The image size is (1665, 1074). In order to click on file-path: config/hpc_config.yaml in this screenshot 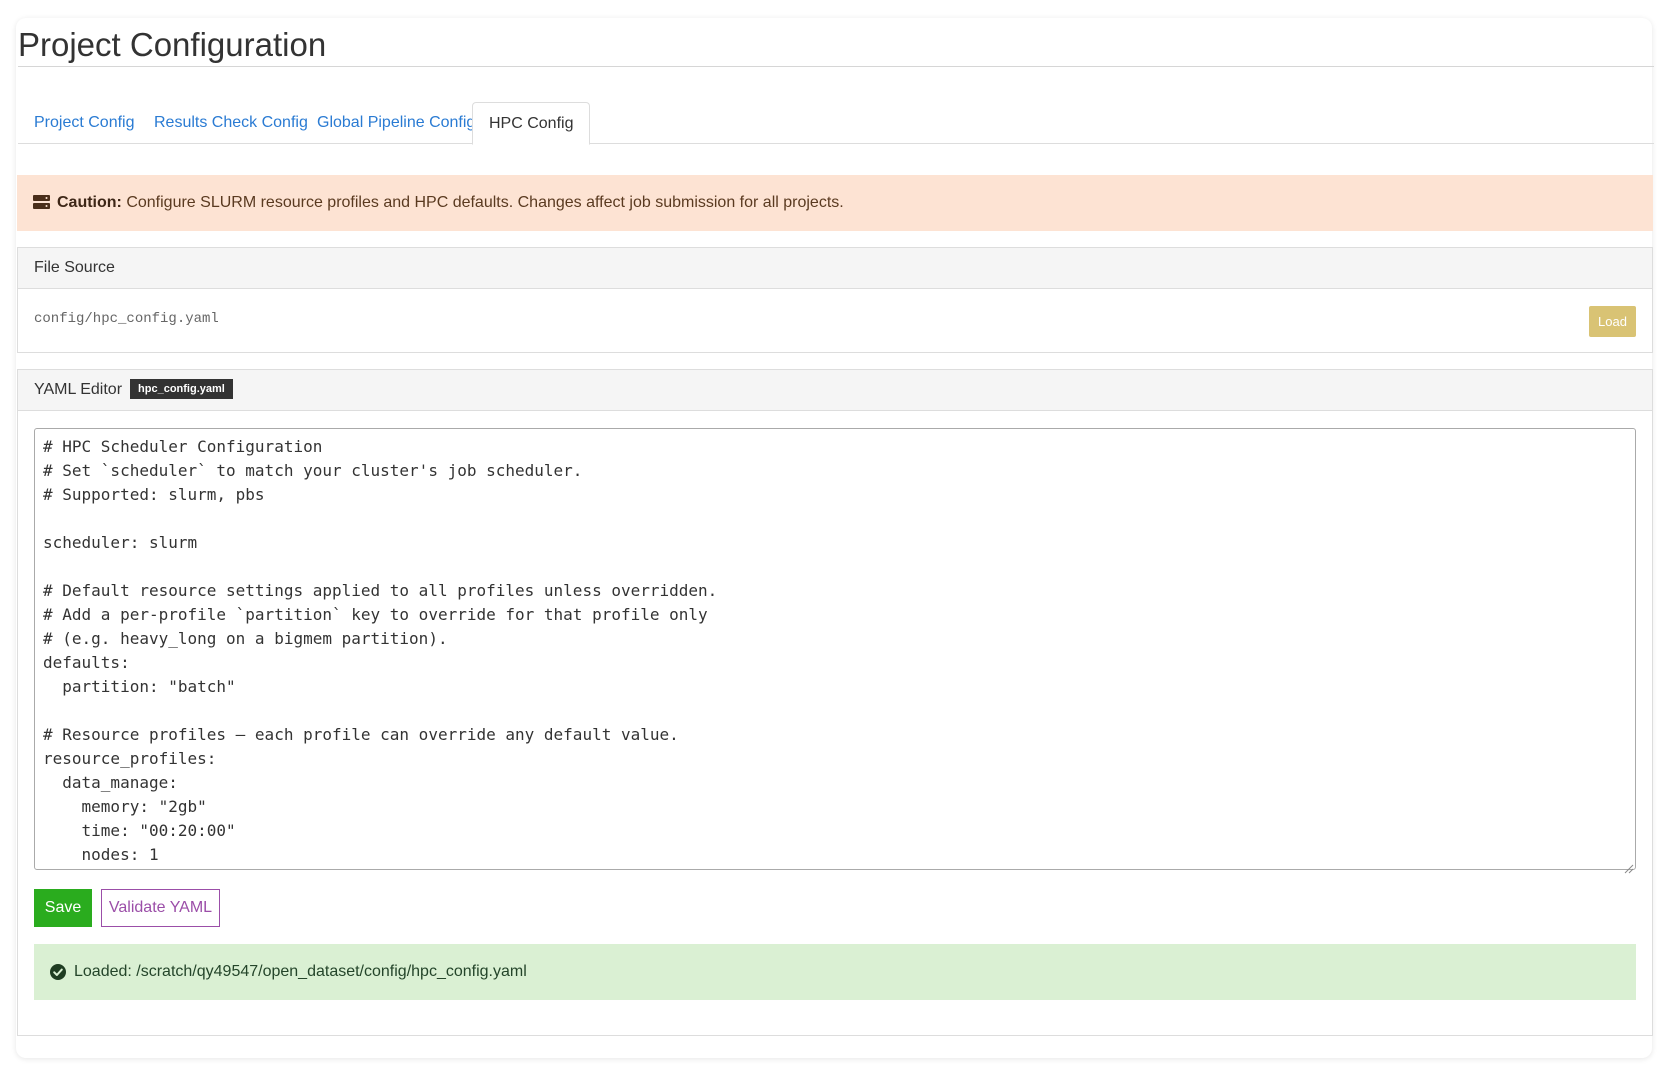, I will do `click(126, 319)`.